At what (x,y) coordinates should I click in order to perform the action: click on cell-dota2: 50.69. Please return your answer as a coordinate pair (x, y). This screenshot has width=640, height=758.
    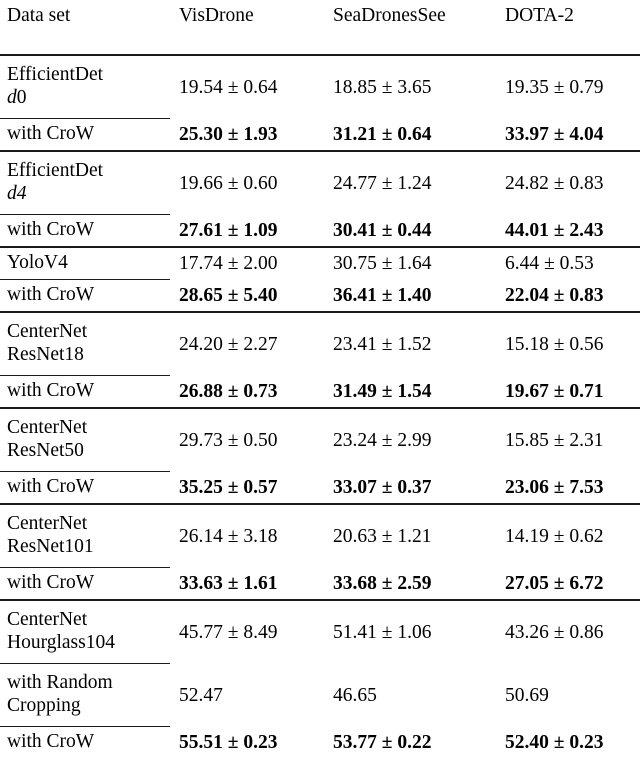
    Looking at the image, I should click on (527, 695).